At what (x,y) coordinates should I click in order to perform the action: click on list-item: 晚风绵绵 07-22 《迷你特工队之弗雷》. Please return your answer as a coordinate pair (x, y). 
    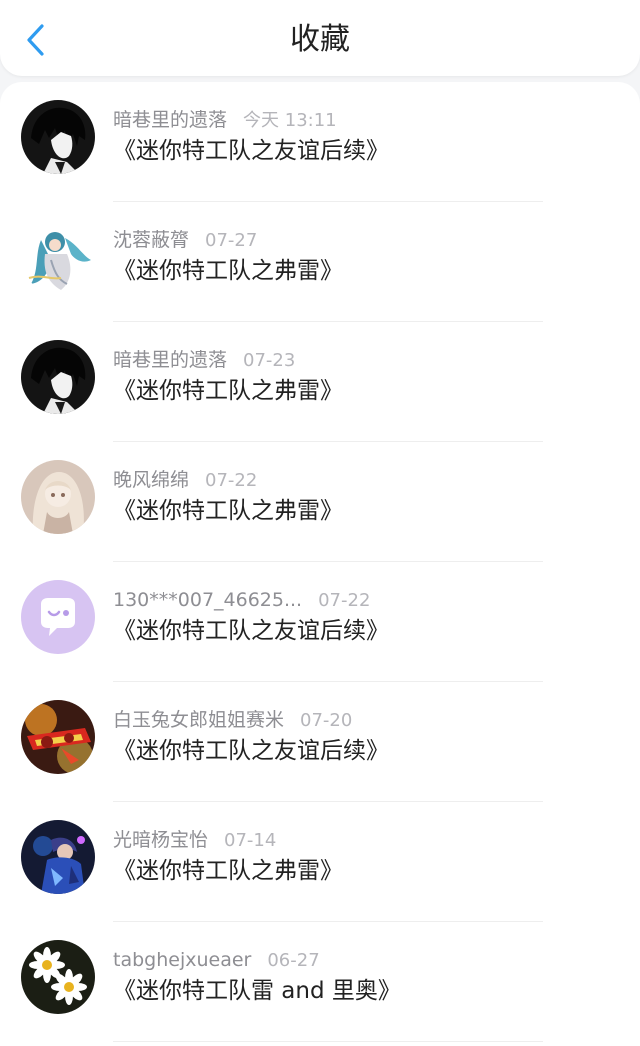
    Looking at the image, I should click on (320, 502).